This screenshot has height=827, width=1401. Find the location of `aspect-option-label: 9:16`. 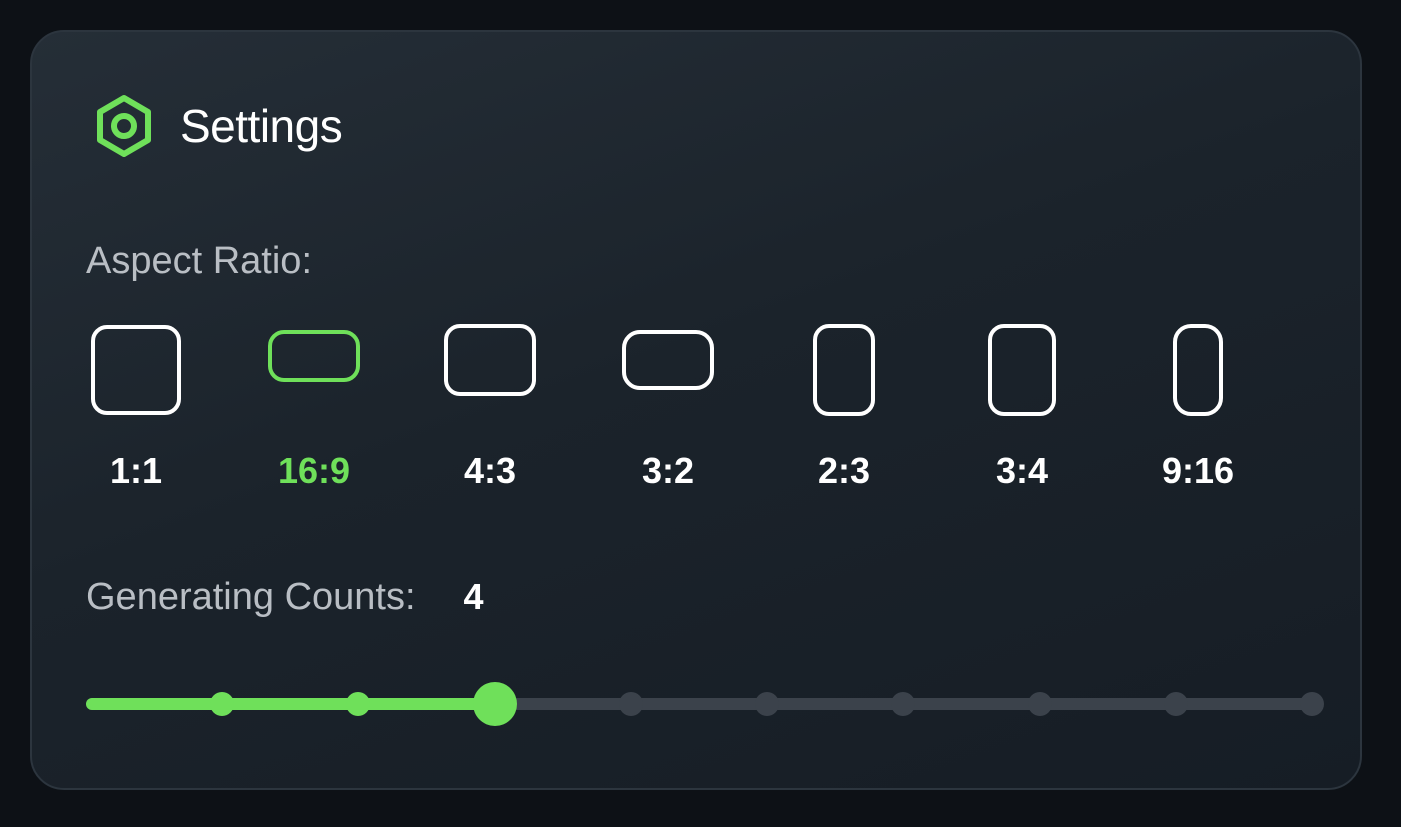

aspect-option-label: 9:16 is located at coordinates (1198, 470).